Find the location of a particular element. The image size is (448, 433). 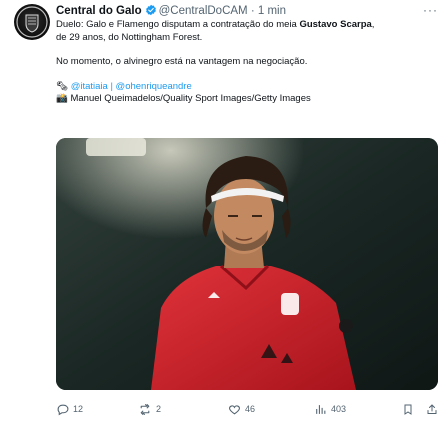

bookmark-button is located at coordinates (408, 409).